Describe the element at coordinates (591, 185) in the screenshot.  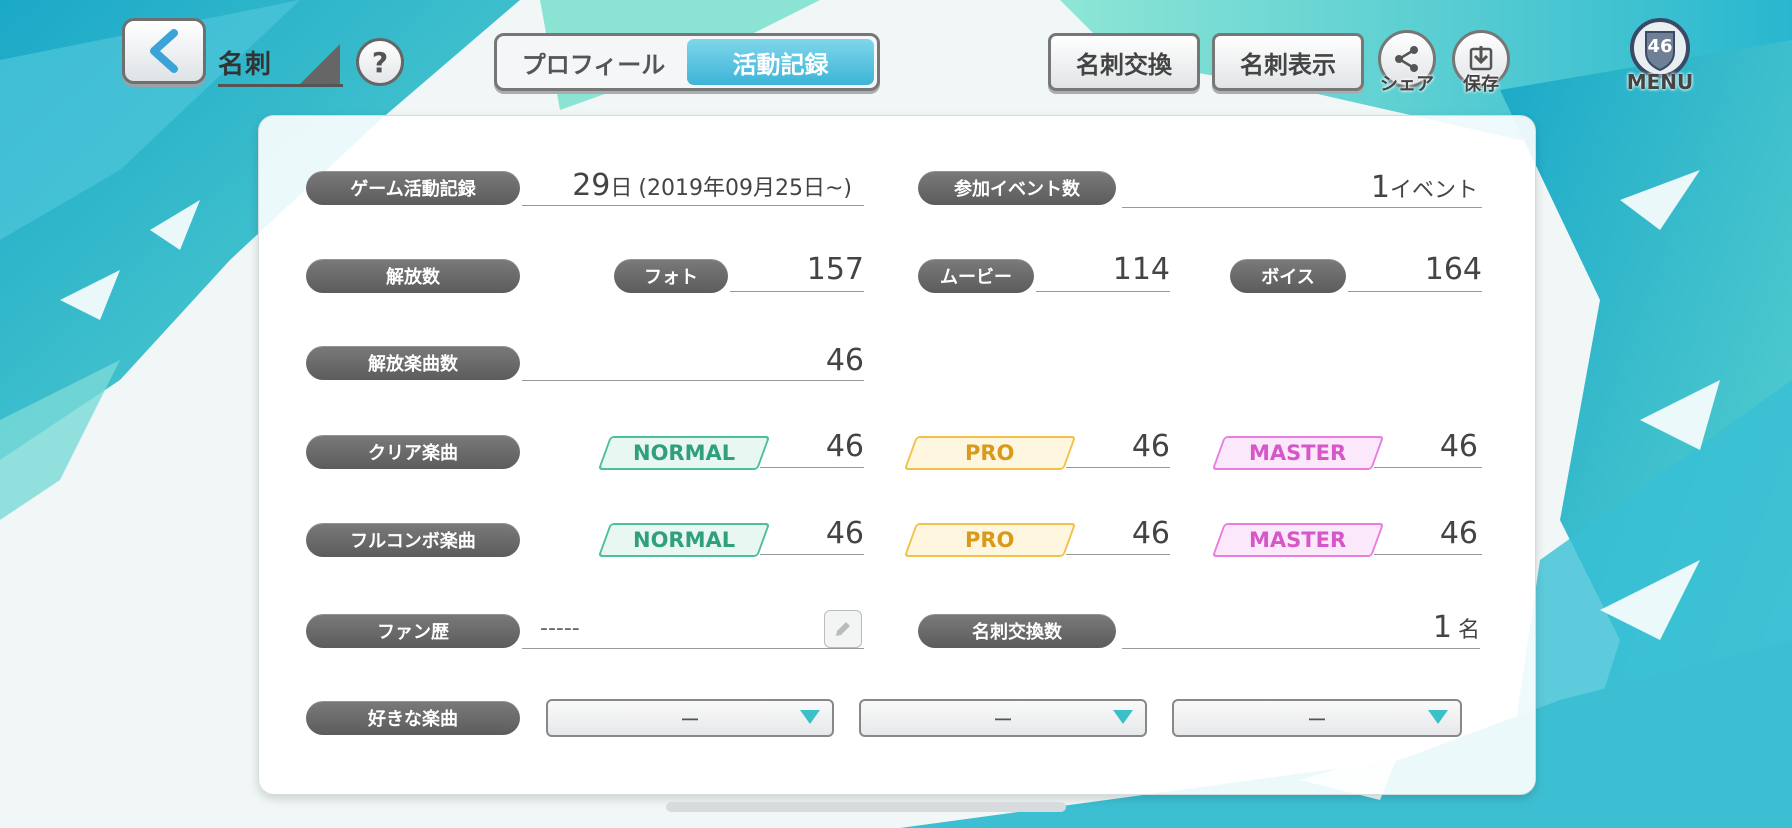
I see `activity-days: 29` at that location.